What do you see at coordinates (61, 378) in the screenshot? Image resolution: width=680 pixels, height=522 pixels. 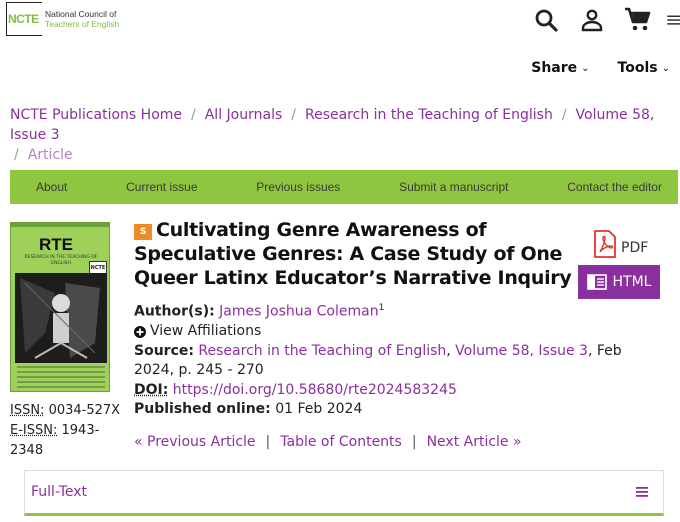 I see `cover-text-lines` at bounding box center [61, 378].